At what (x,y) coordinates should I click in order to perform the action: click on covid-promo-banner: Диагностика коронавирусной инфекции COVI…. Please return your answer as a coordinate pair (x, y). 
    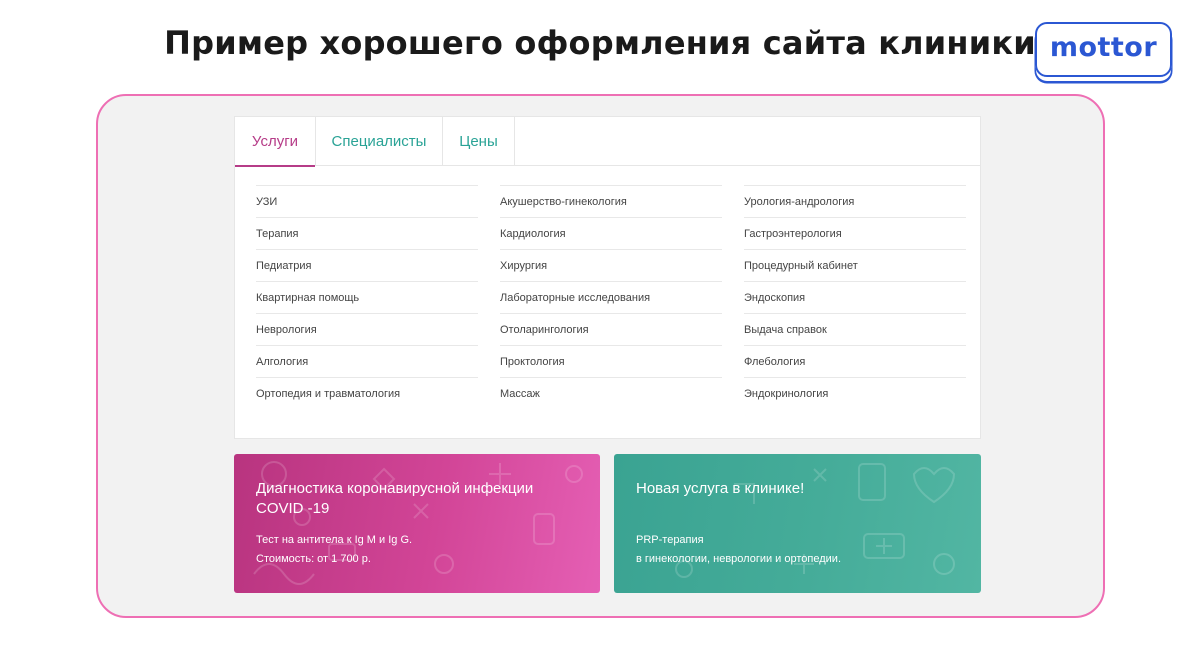
    Looking at the image, I should click on (417, 523).